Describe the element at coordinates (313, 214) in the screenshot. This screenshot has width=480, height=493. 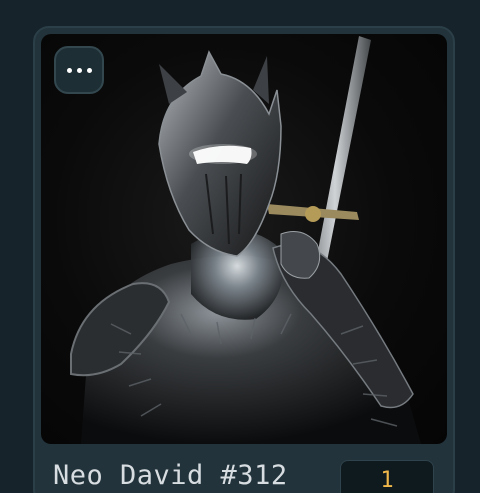
I see `sword-pommel` at that location.